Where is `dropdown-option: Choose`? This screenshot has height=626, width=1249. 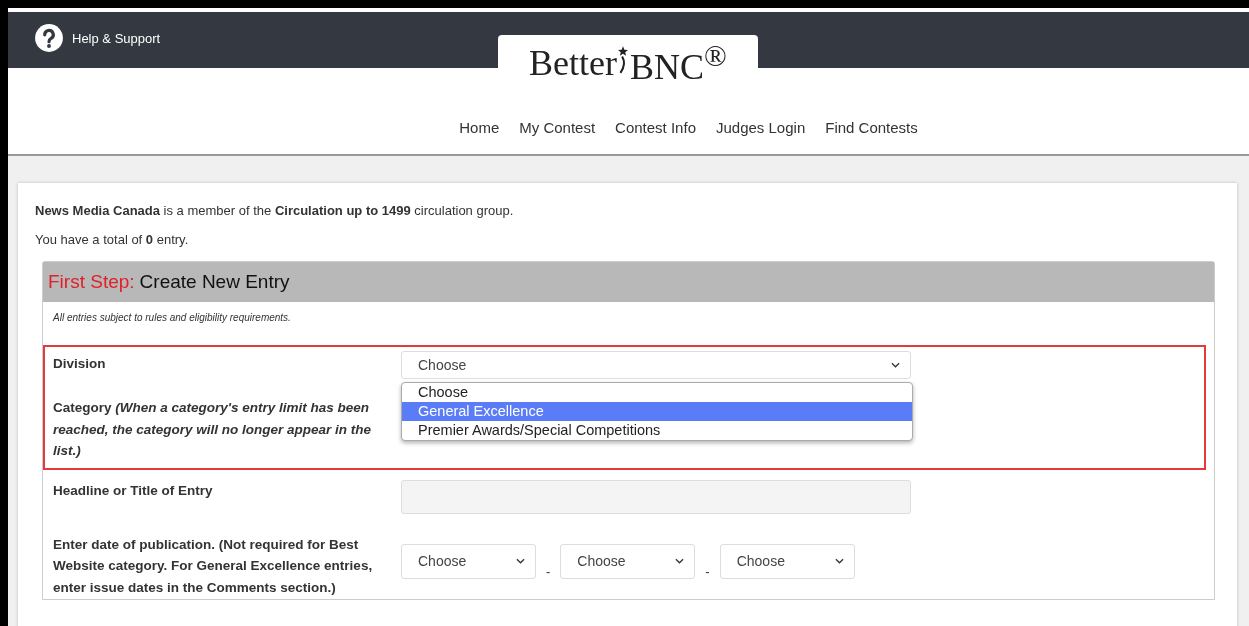
dropdown-option: Choose is located at coordinates (657, 392).